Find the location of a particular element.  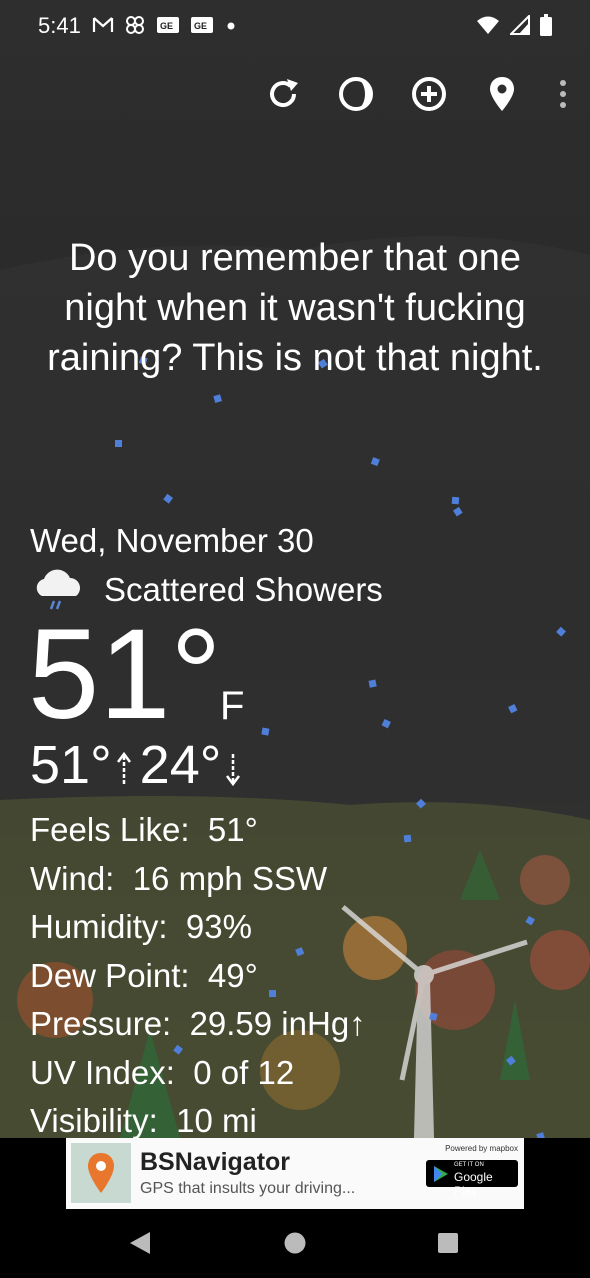

recents-button is located at coordinates (448, 1245).